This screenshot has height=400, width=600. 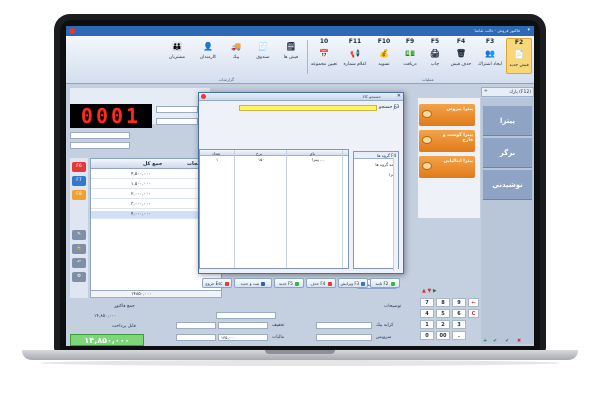 What do you see at coordinates (79, 235) in the screenshot?
I see `edit-icon: ✎` at bounding box center [79, 235].